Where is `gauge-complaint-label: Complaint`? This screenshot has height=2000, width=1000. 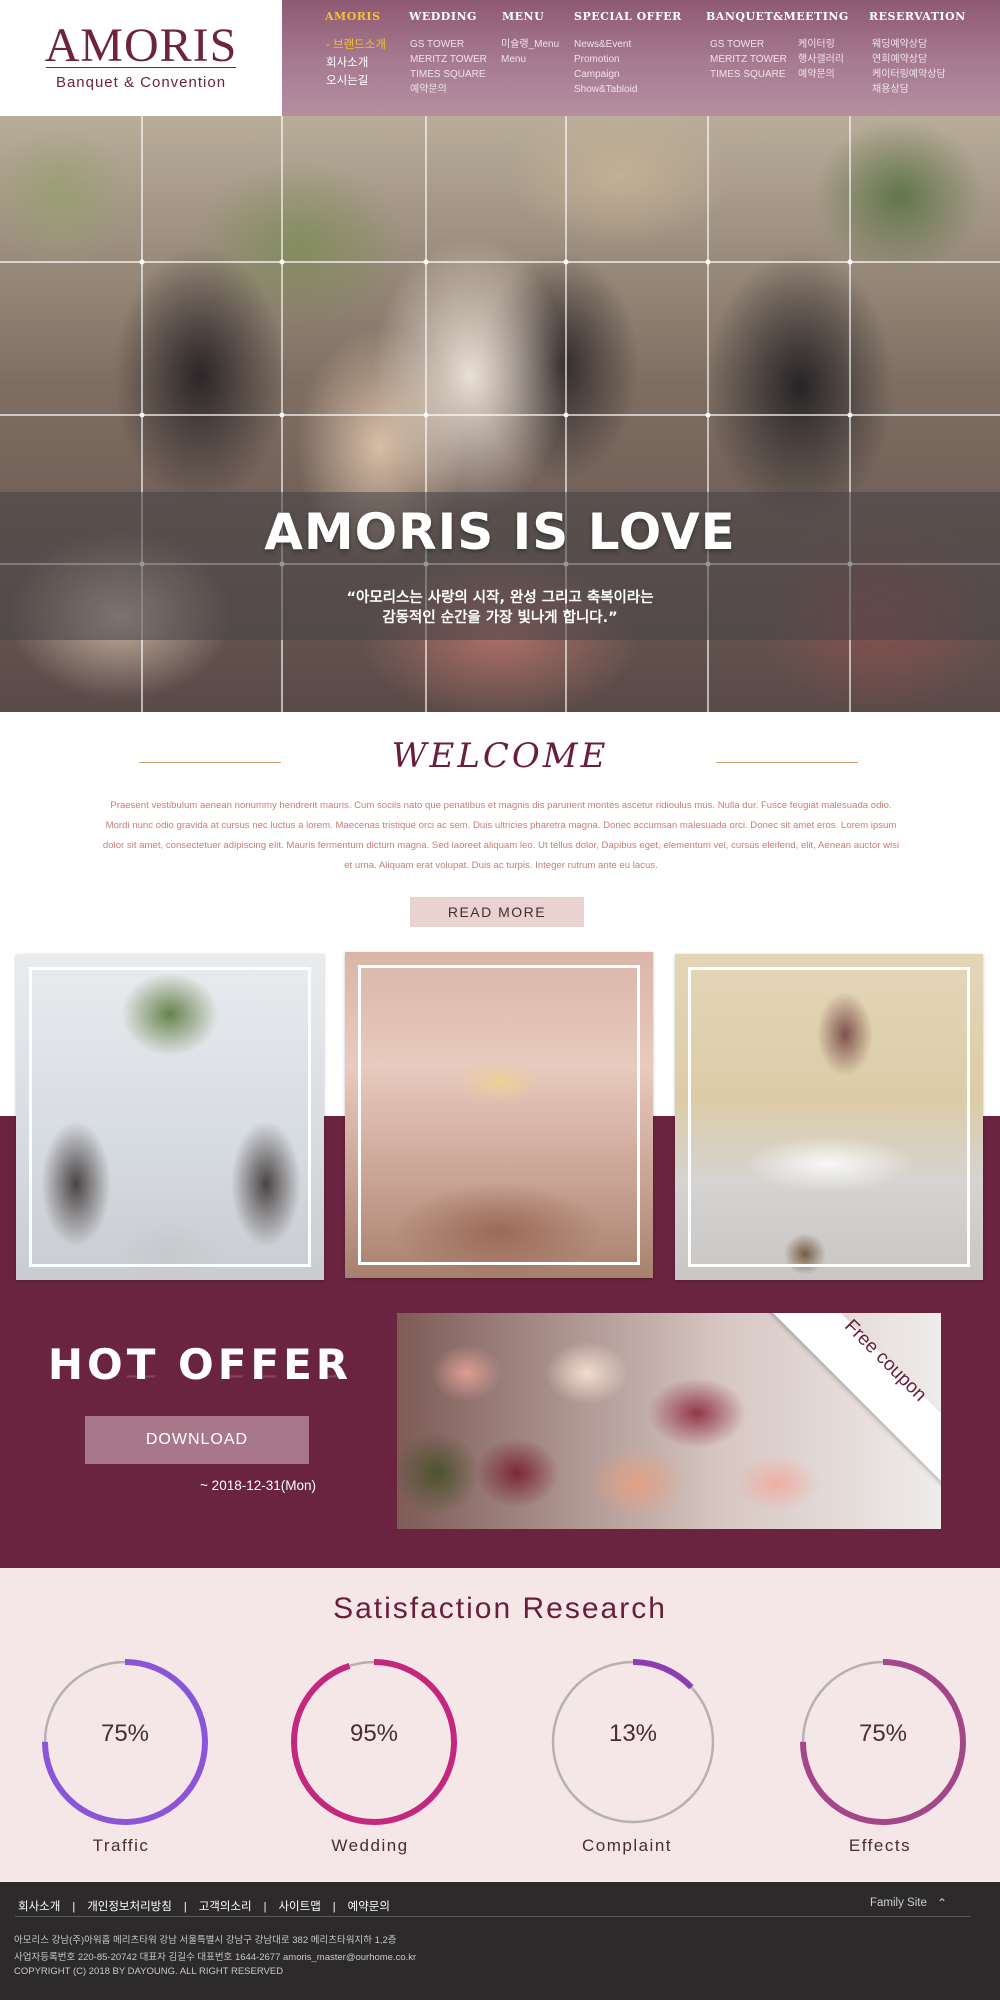
gauge-complaint-label: Complaint is located at coordinates (627, 1845).